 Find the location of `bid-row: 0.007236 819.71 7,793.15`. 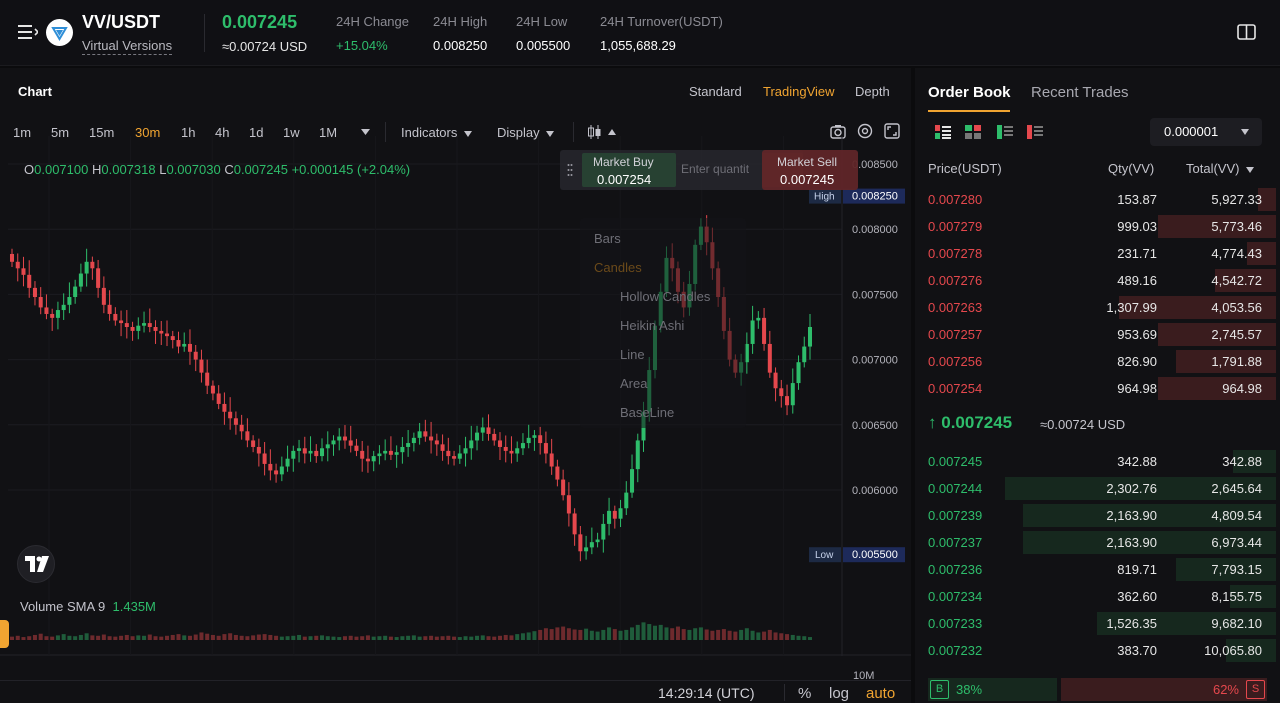

bid-row: 0.007236 819.71 7,793.15 is located at coordinates (1097, 569).